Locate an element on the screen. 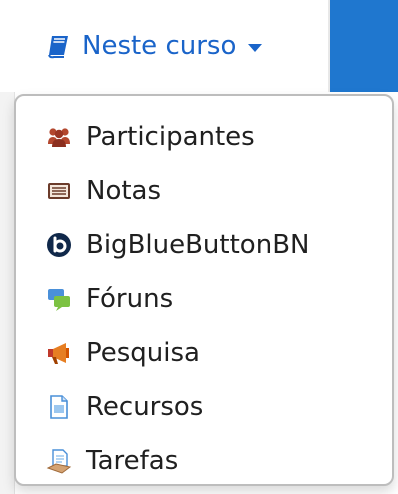  course-menu-toggle: Neste curso is located at coordinates (172, 46).